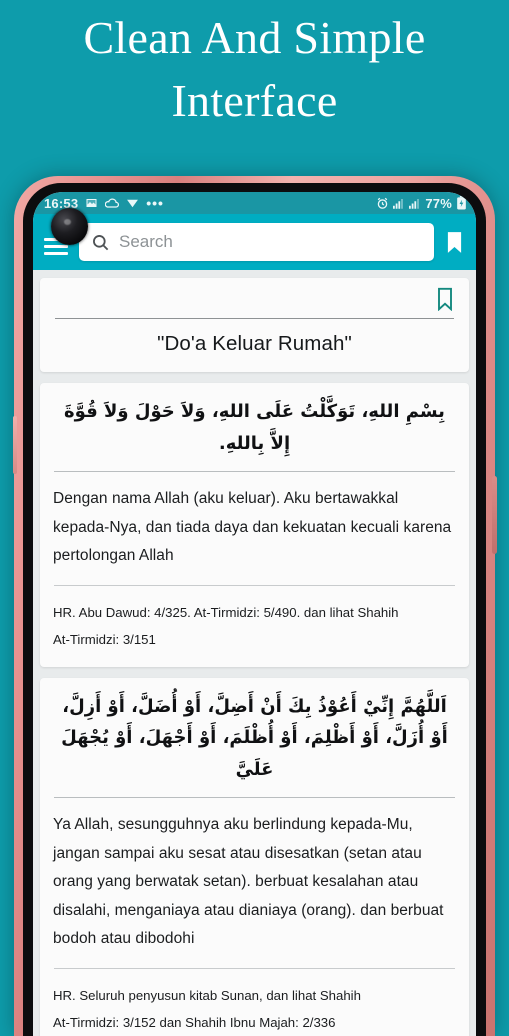 This screenshot has width=509, height=1036. I want to click on search-input: Search, so click(256, 242).